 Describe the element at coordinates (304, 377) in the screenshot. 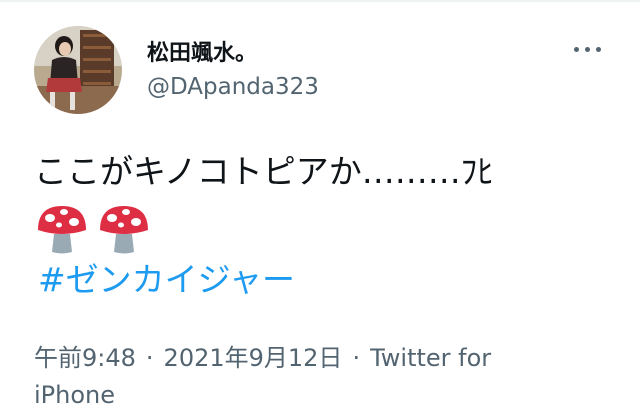

I see `tweet-meta: 午前9:48 · 2021年9月12日 · Twitter for iPhone` at that location.